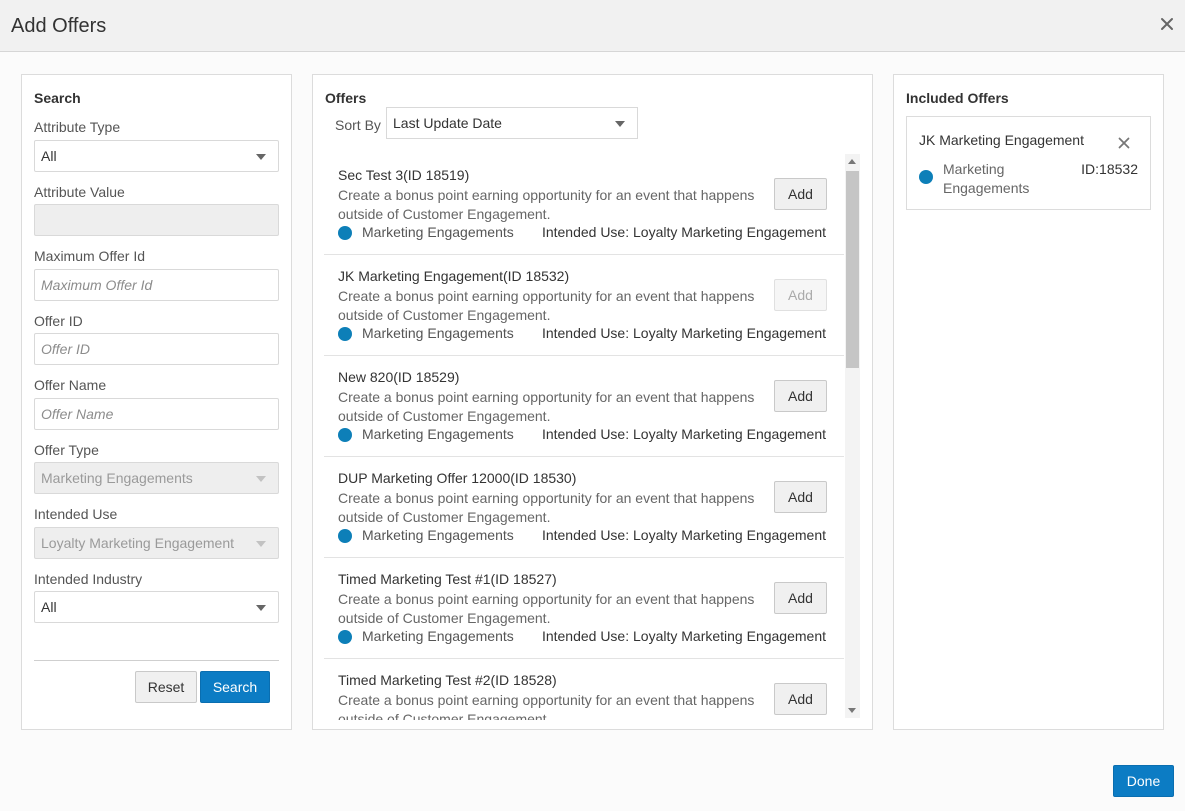  I want to click on max-offer-id-input: Maximum Offer Id, so click(156, 285).